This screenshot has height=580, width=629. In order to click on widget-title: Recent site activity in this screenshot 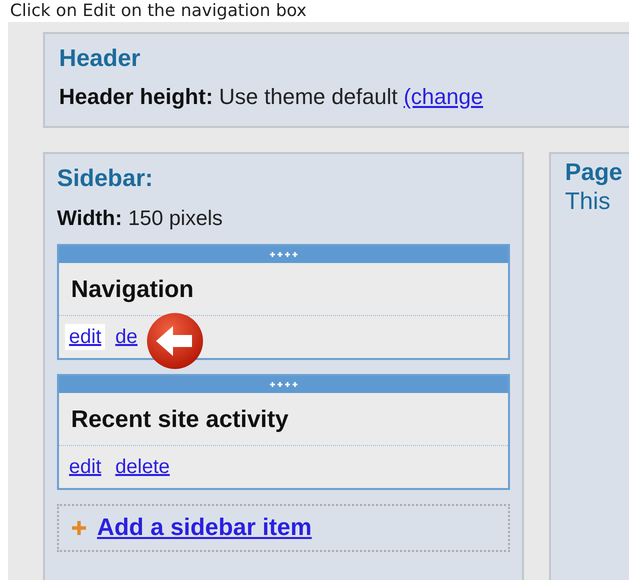, I will do `click(283, 419)`.